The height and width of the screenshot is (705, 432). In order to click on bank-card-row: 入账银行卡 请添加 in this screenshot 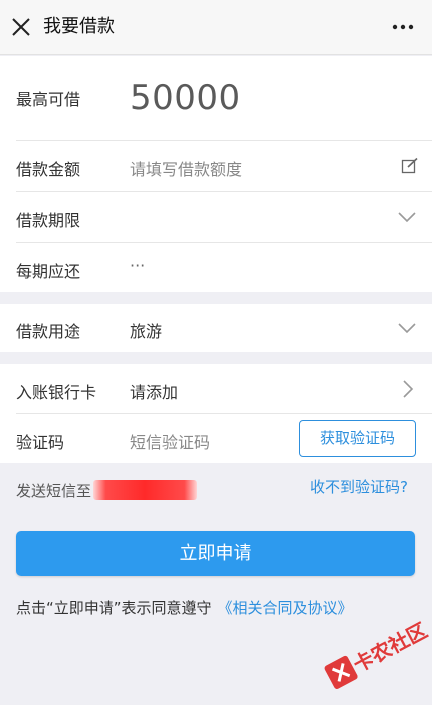, I will do `click(216, 388)`.